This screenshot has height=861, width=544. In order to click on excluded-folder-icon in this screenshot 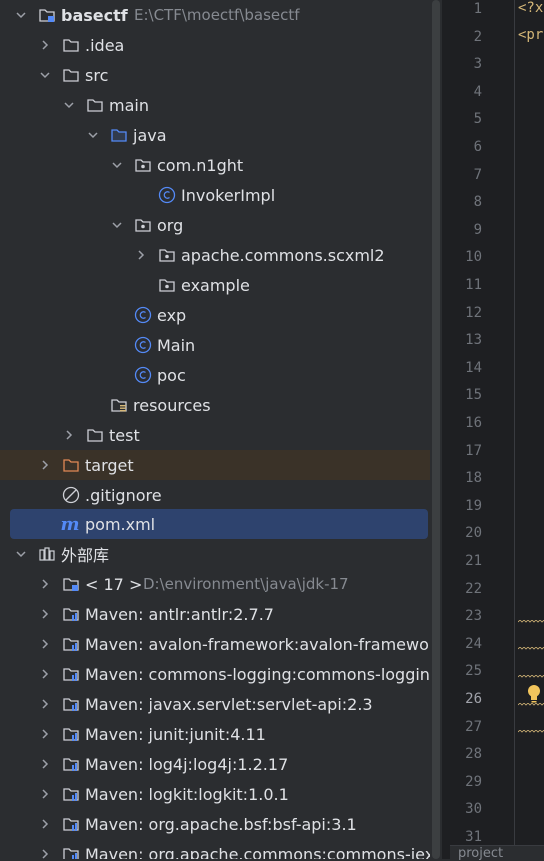, I will do `click(71, 465)`.